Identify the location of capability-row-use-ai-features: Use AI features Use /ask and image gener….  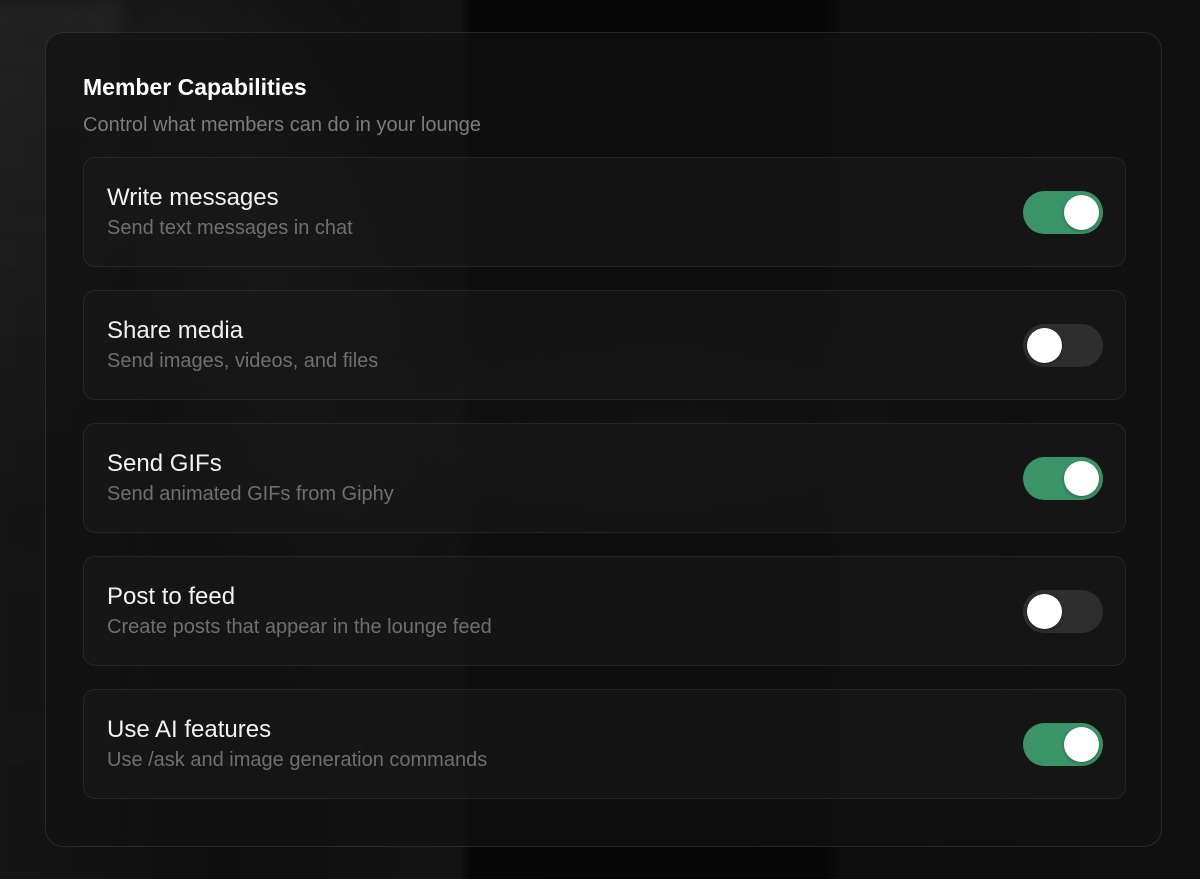
(604, 744).